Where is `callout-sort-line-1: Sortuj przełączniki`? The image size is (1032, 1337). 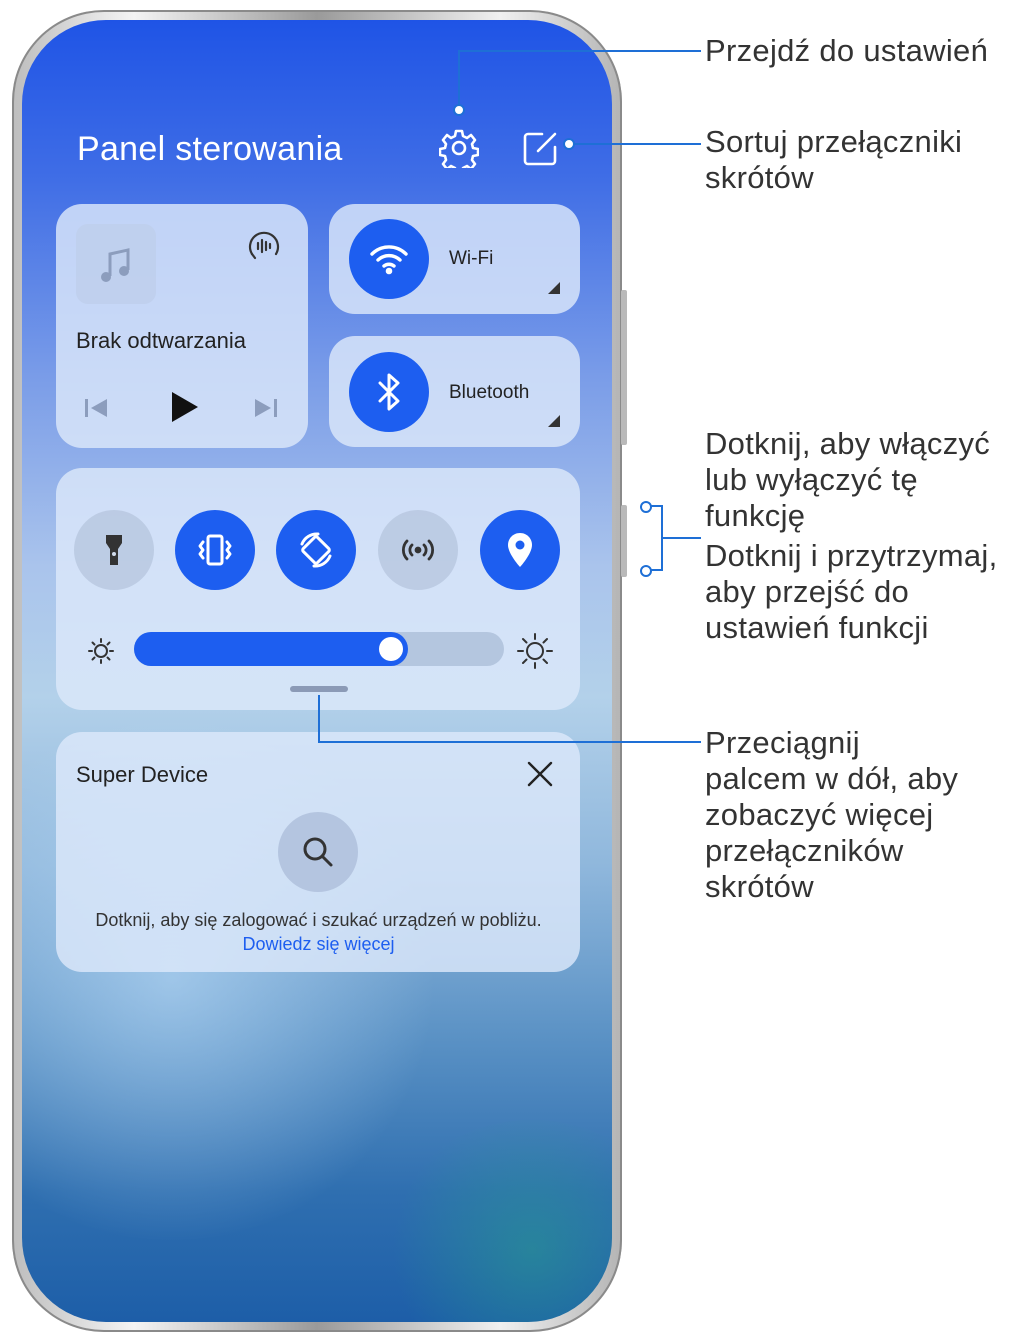
callout-sort-line-1: Sortuj przełączniki is located at coordinates (834, 141).